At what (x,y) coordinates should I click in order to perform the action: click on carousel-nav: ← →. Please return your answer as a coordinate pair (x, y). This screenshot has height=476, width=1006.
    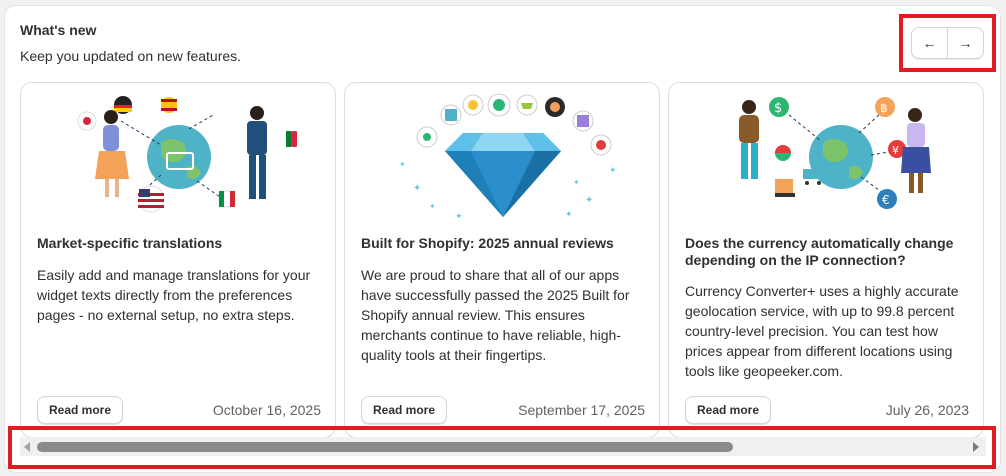
    Looking at the image, I should click on (947, 43).